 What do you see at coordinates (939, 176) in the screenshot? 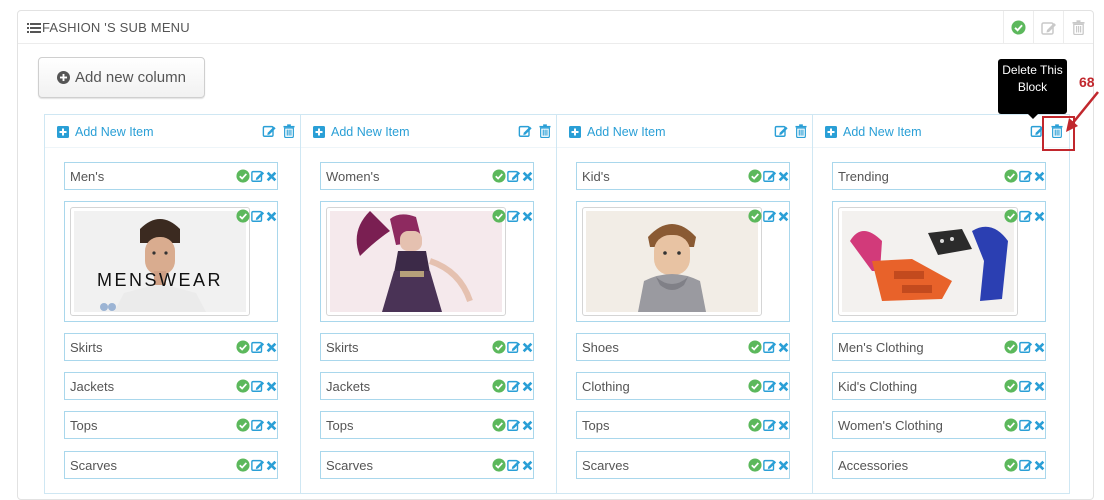
I see `menu-item: Trending` at bounding box center [939, 176].